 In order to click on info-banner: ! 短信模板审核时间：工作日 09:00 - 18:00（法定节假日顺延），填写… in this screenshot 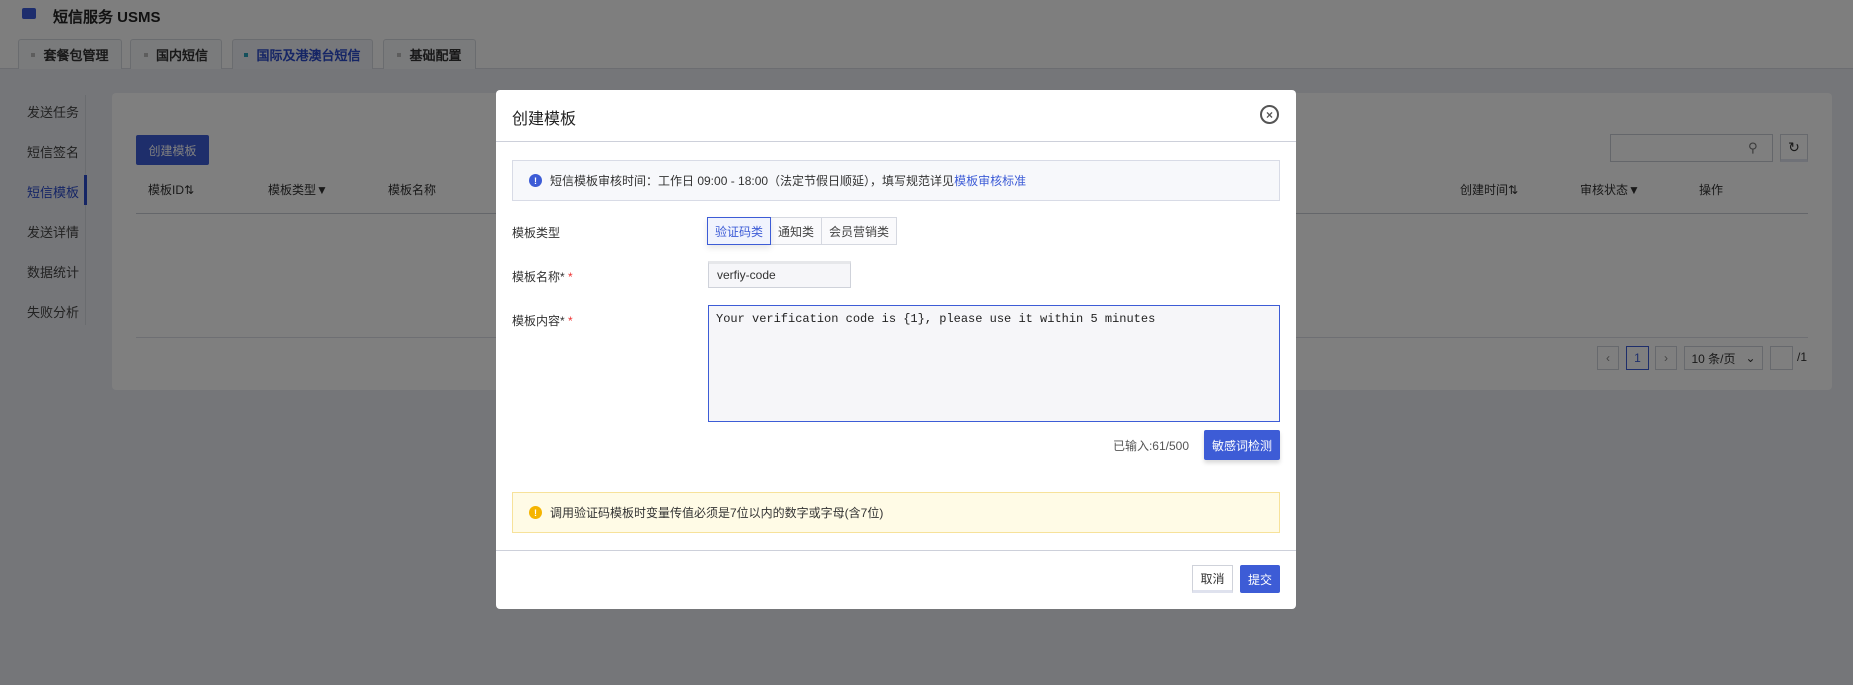, I will do `click(896, 180)`.